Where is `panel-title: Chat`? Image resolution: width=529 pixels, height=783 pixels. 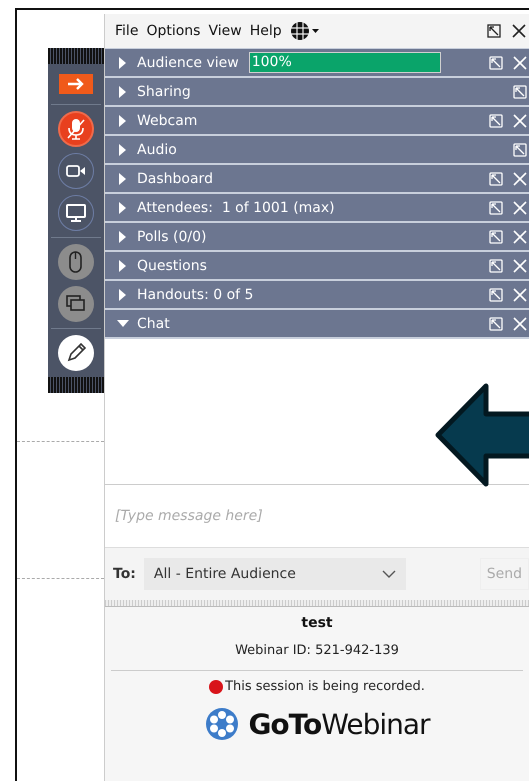
panel-title: Chat is located at coordinates (153, 324).